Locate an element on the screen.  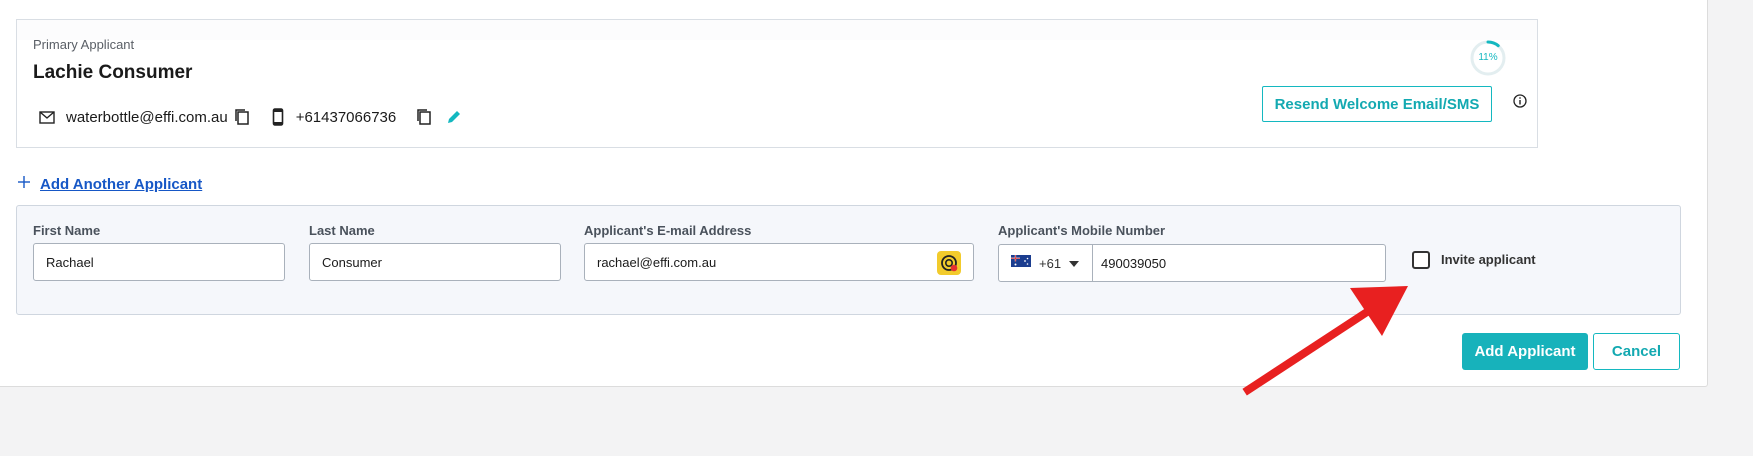
email-input-value: rachael@effi.com.au is located at coordinates (657, 262).